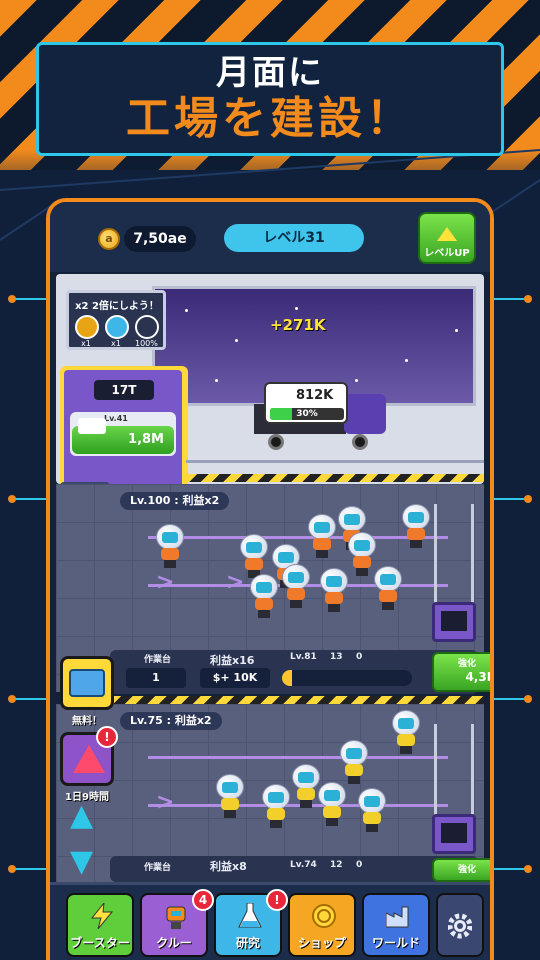  What do you see at coordinates (117, 327) in the screenshot?
I see `clock-icon` at bounding box center [117, 327].